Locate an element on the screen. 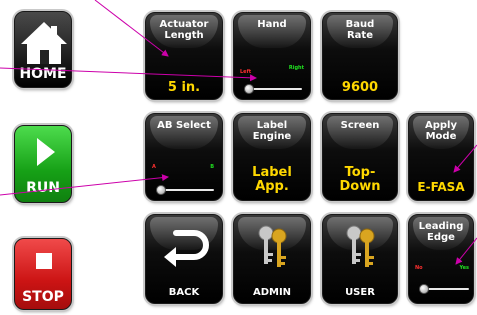 This screenshot has width=477, height=315. ab-select-switch-knob is located at coordinates (161, 190).